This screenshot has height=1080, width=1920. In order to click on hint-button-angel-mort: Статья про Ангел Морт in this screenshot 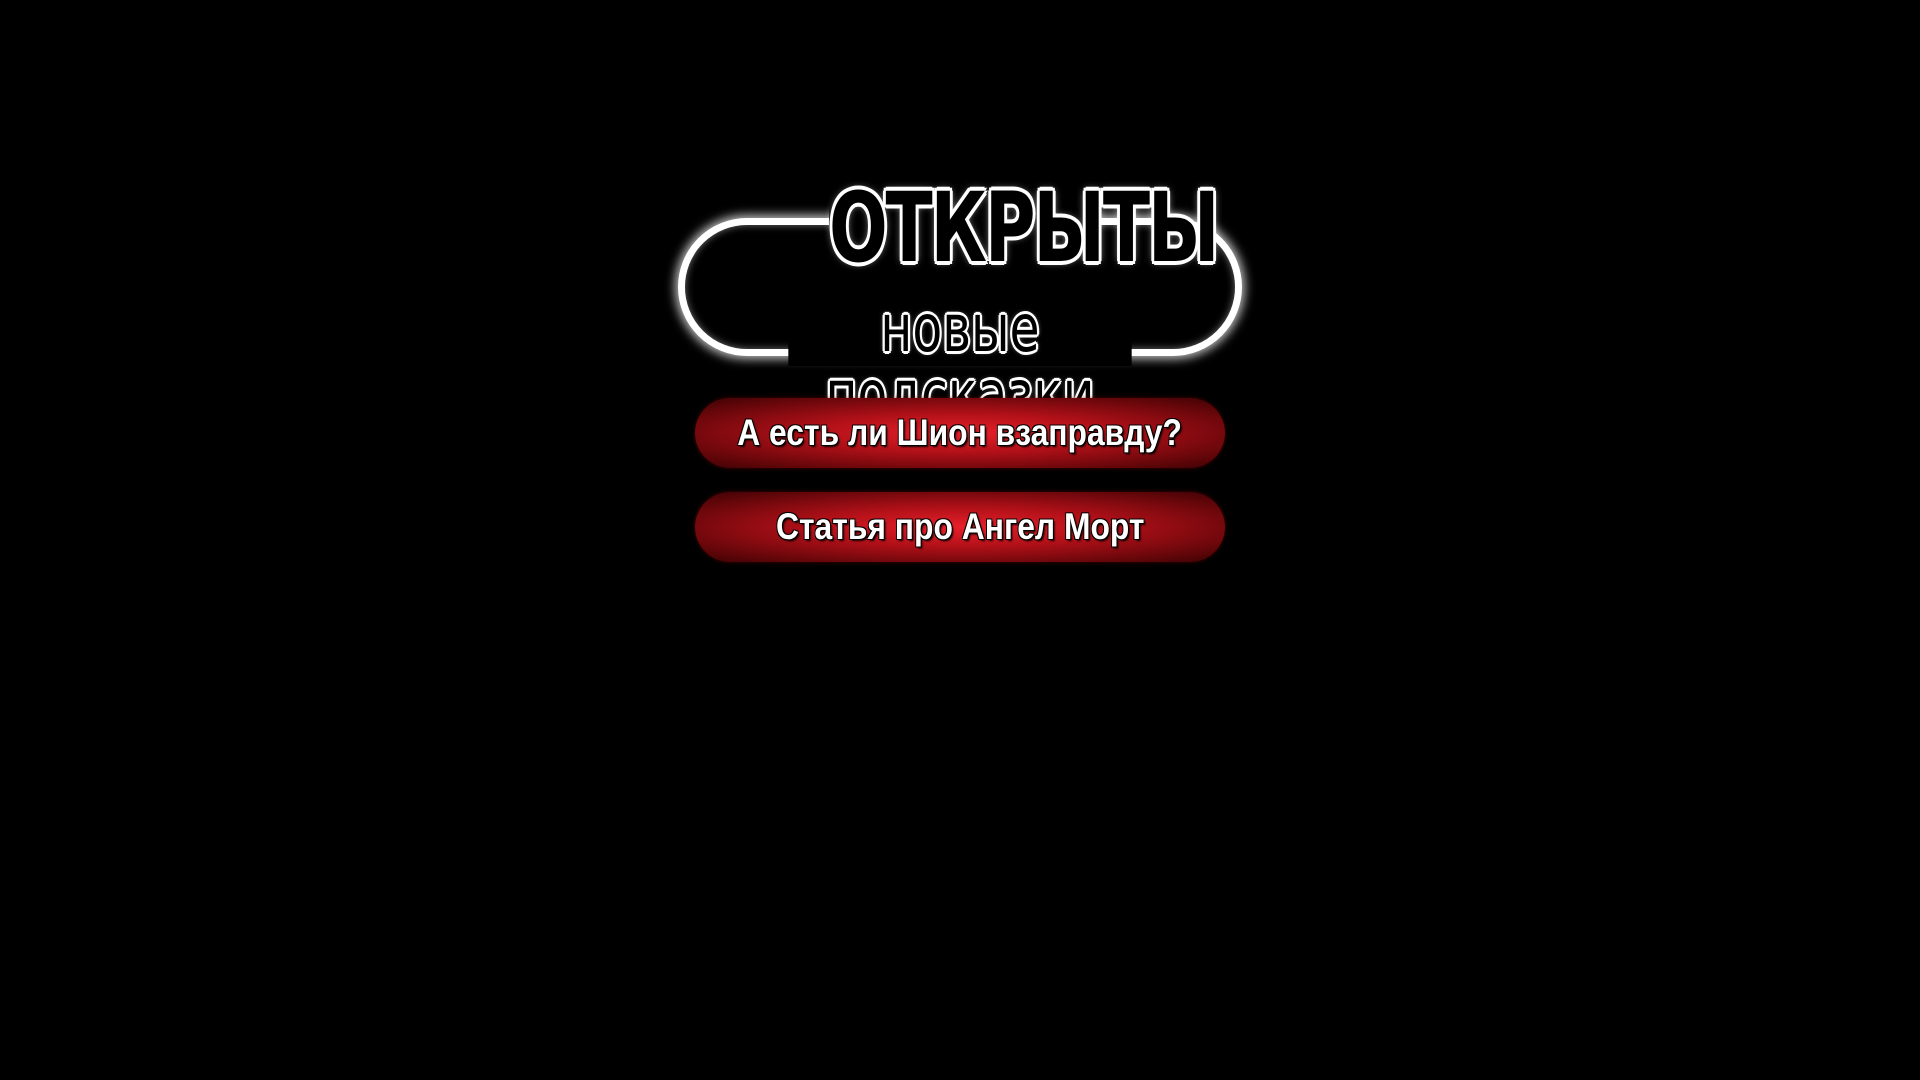, I will do `click(960, 527)`.